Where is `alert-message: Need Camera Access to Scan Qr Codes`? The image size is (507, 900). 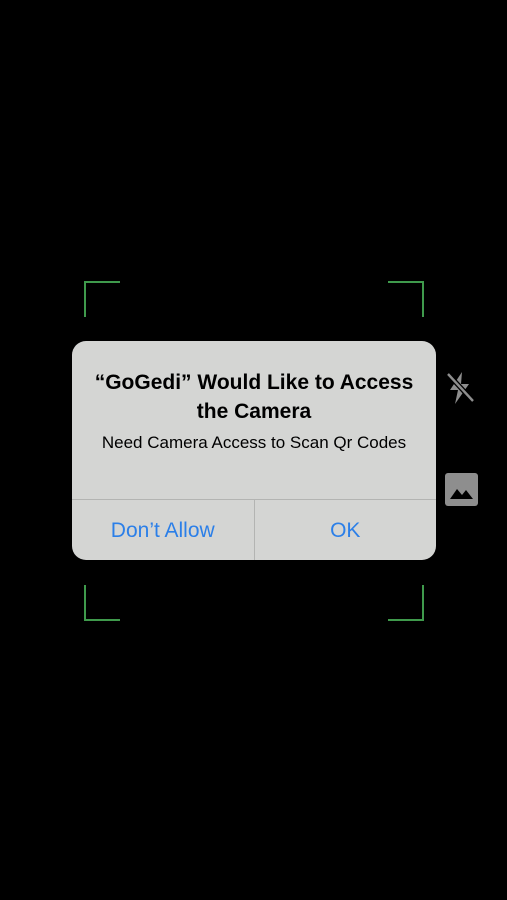
alert-message: Need Camera Access to Scan Qr Codes is located at coordinates (254, 442).